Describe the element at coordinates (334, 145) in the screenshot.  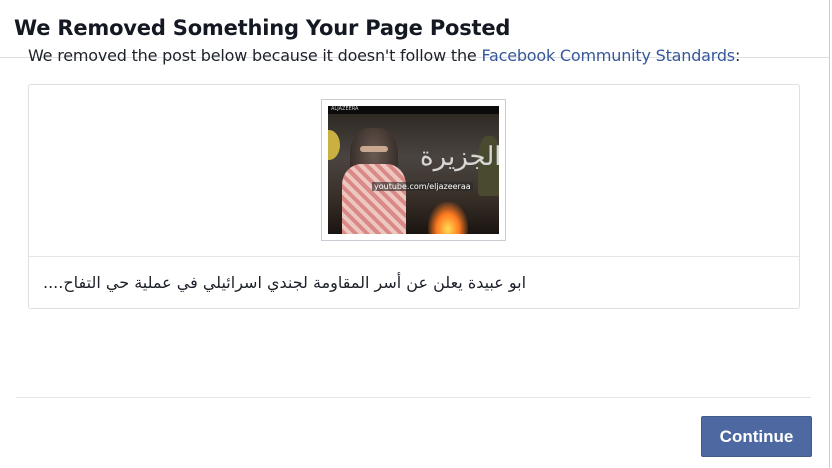
I see `thumbnail-logo` at that location.